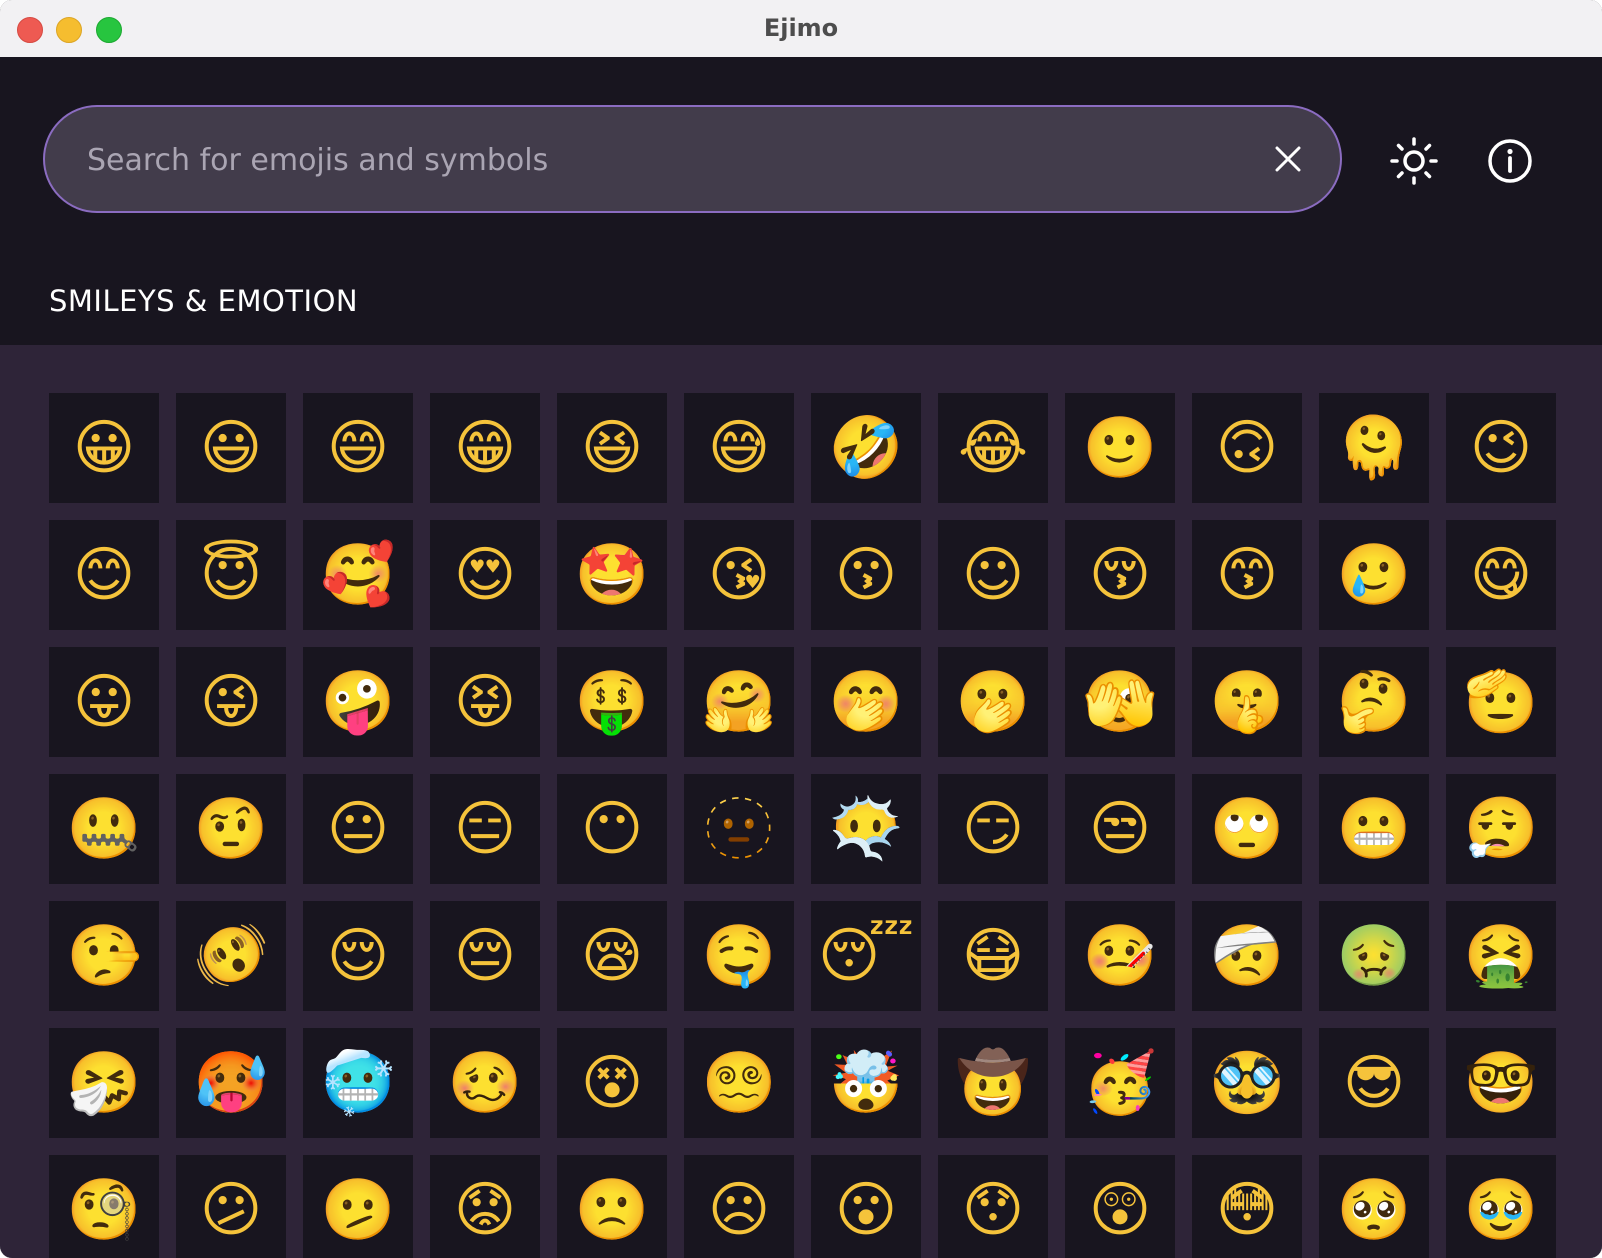 Image resolution: width=1602 pixels, height=1258 pixels. Describe the element at coordinates (1501, 1083) in the screenshot. I see `emoji-cell: 🤓` at that location.